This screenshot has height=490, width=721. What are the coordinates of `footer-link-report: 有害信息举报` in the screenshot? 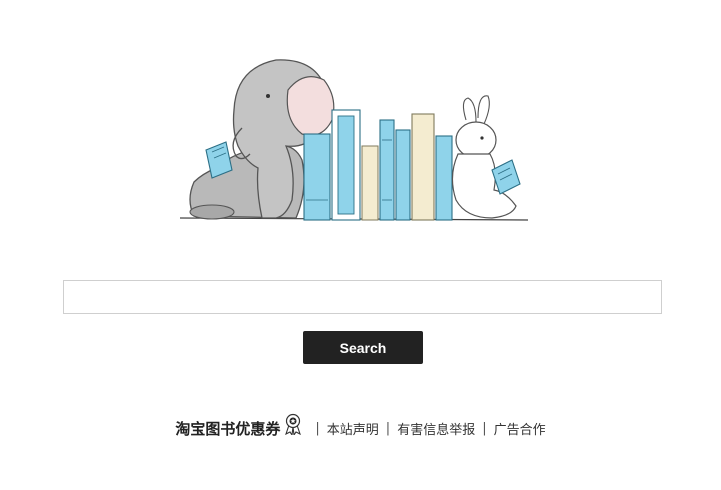 It's located at (436, 428).